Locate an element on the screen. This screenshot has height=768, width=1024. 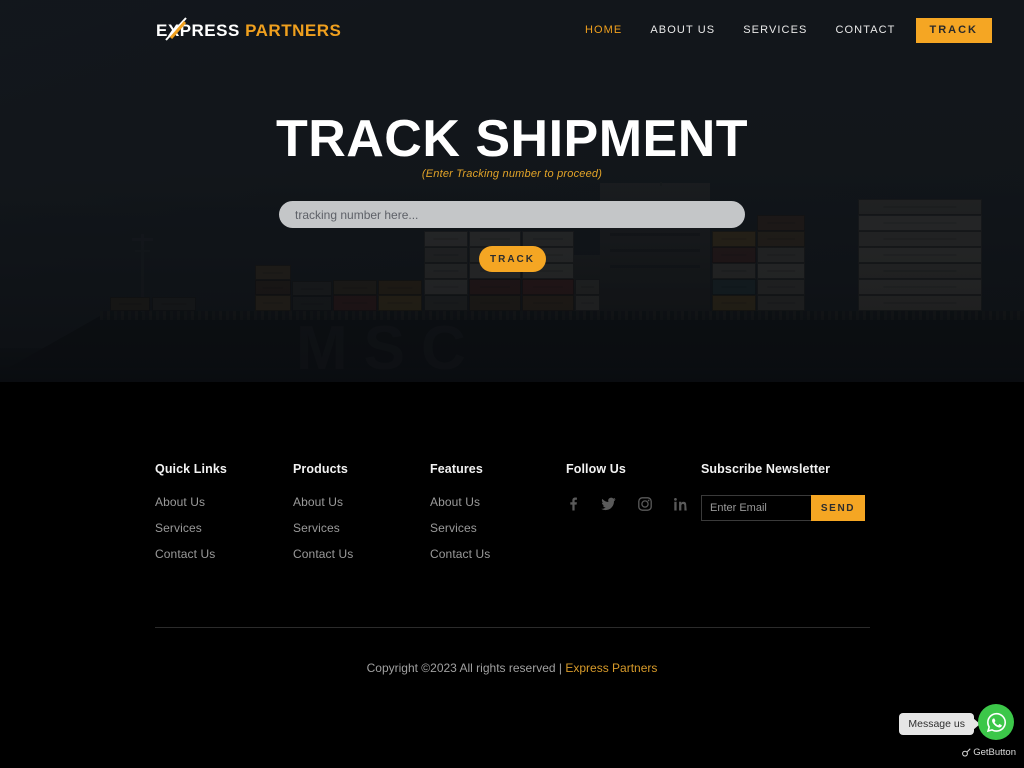
tracking-number-input is located at coordinates (512, 214).